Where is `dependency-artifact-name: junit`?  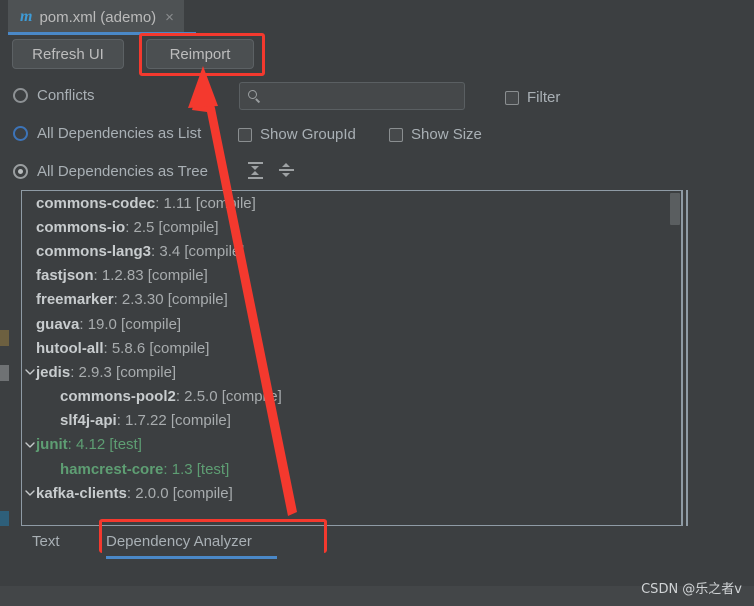 dependency-artifact-name: junit is located at coordinates (52, 445).